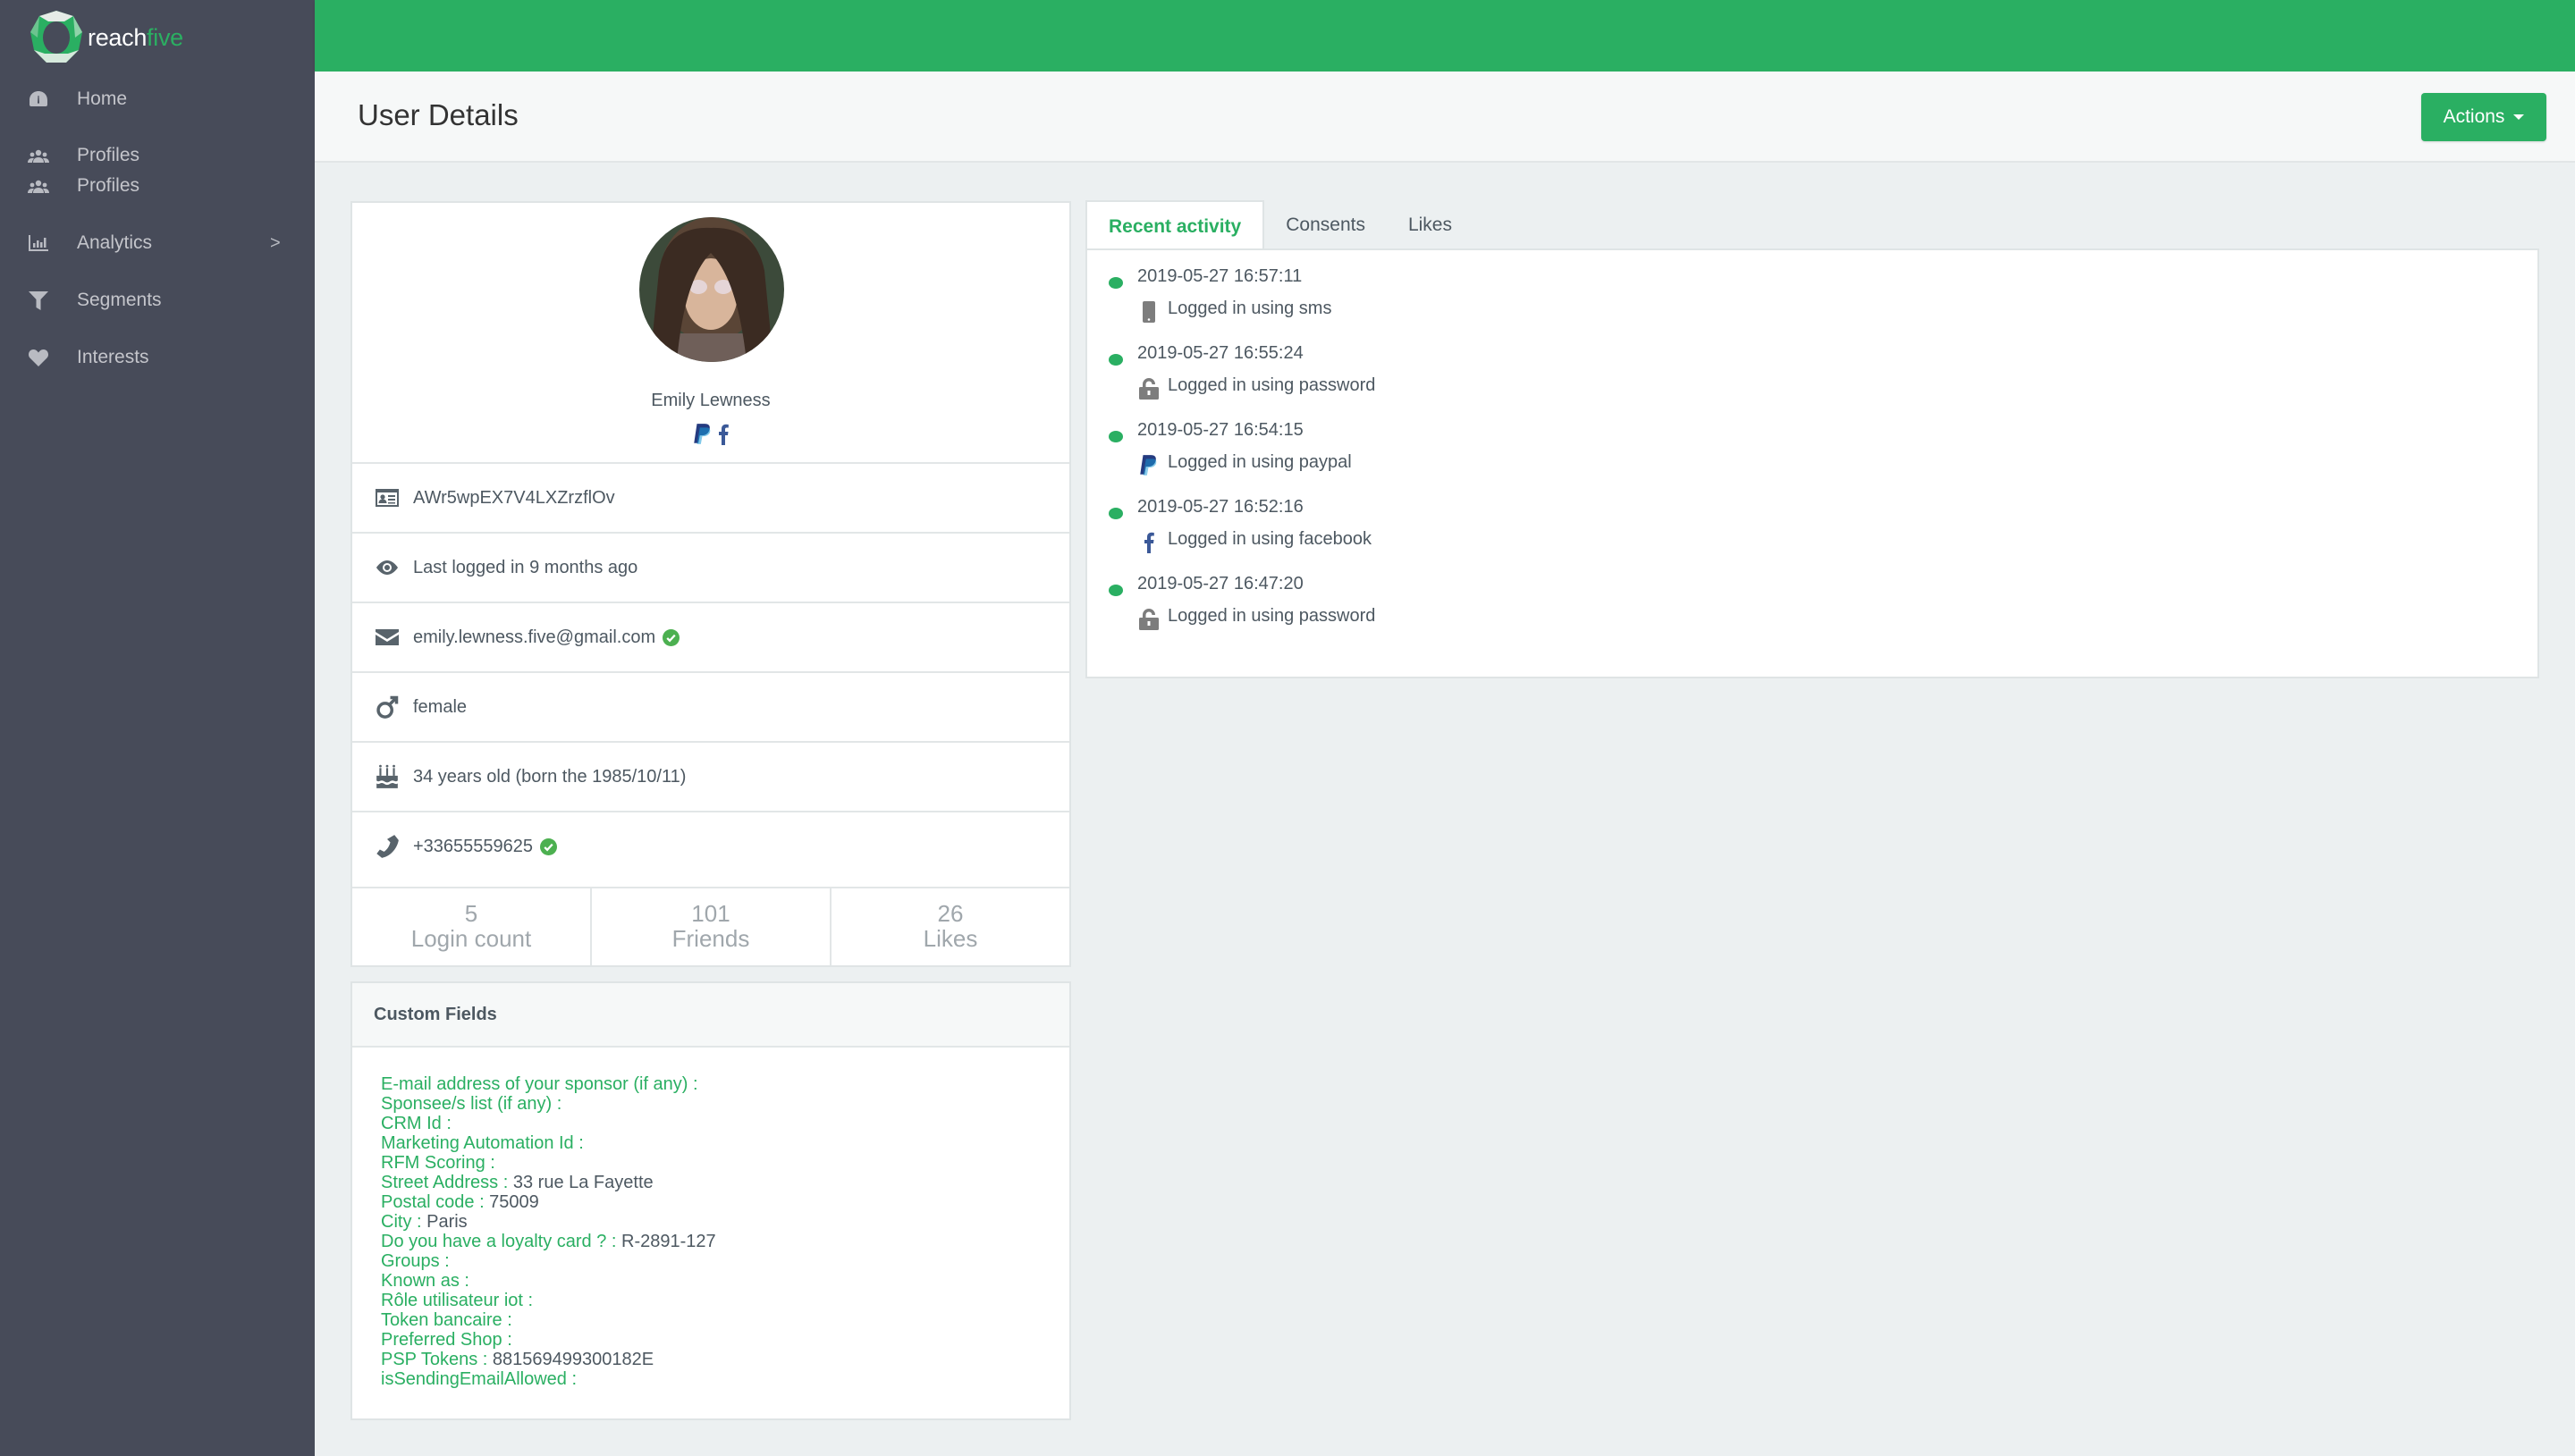 The image size is (2575, 1456). What do you see at coordinates (725, 1359) in the screenshot?
I see `custom-field-row: PSP Tokens : 881569499300182E` at bounding box center [725, 1359].